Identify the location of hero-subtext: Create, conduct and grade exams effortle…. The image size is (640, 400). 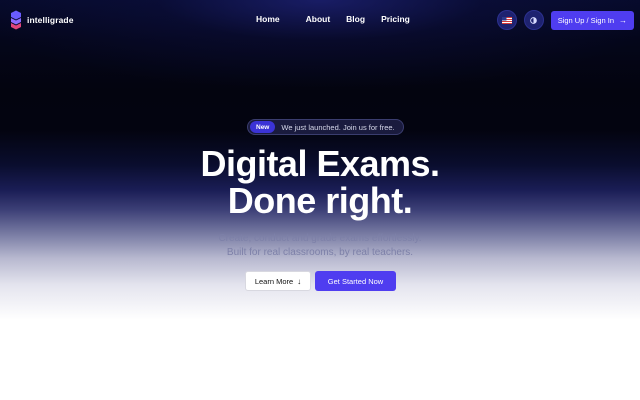
(320, 246).